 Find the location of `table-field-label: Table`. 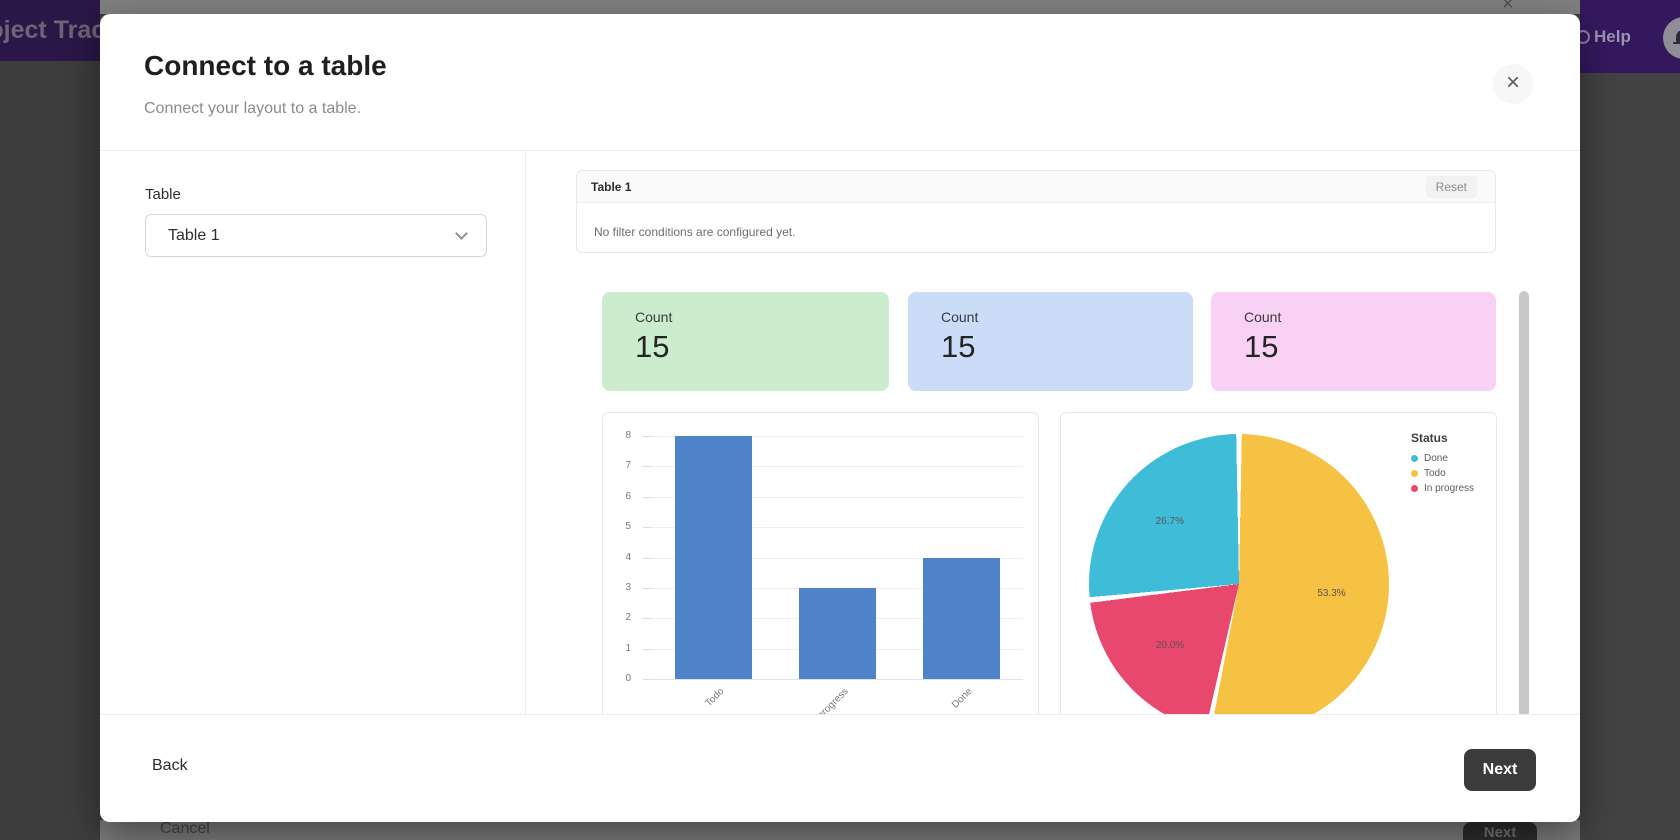

table-field-label: Table is located at coordinates (163, 194).